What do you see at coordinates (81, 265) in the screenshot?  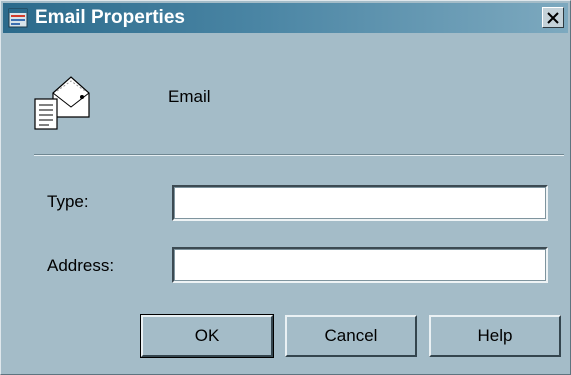 I see `address-label: Address:` at bounding box center [81, 265].